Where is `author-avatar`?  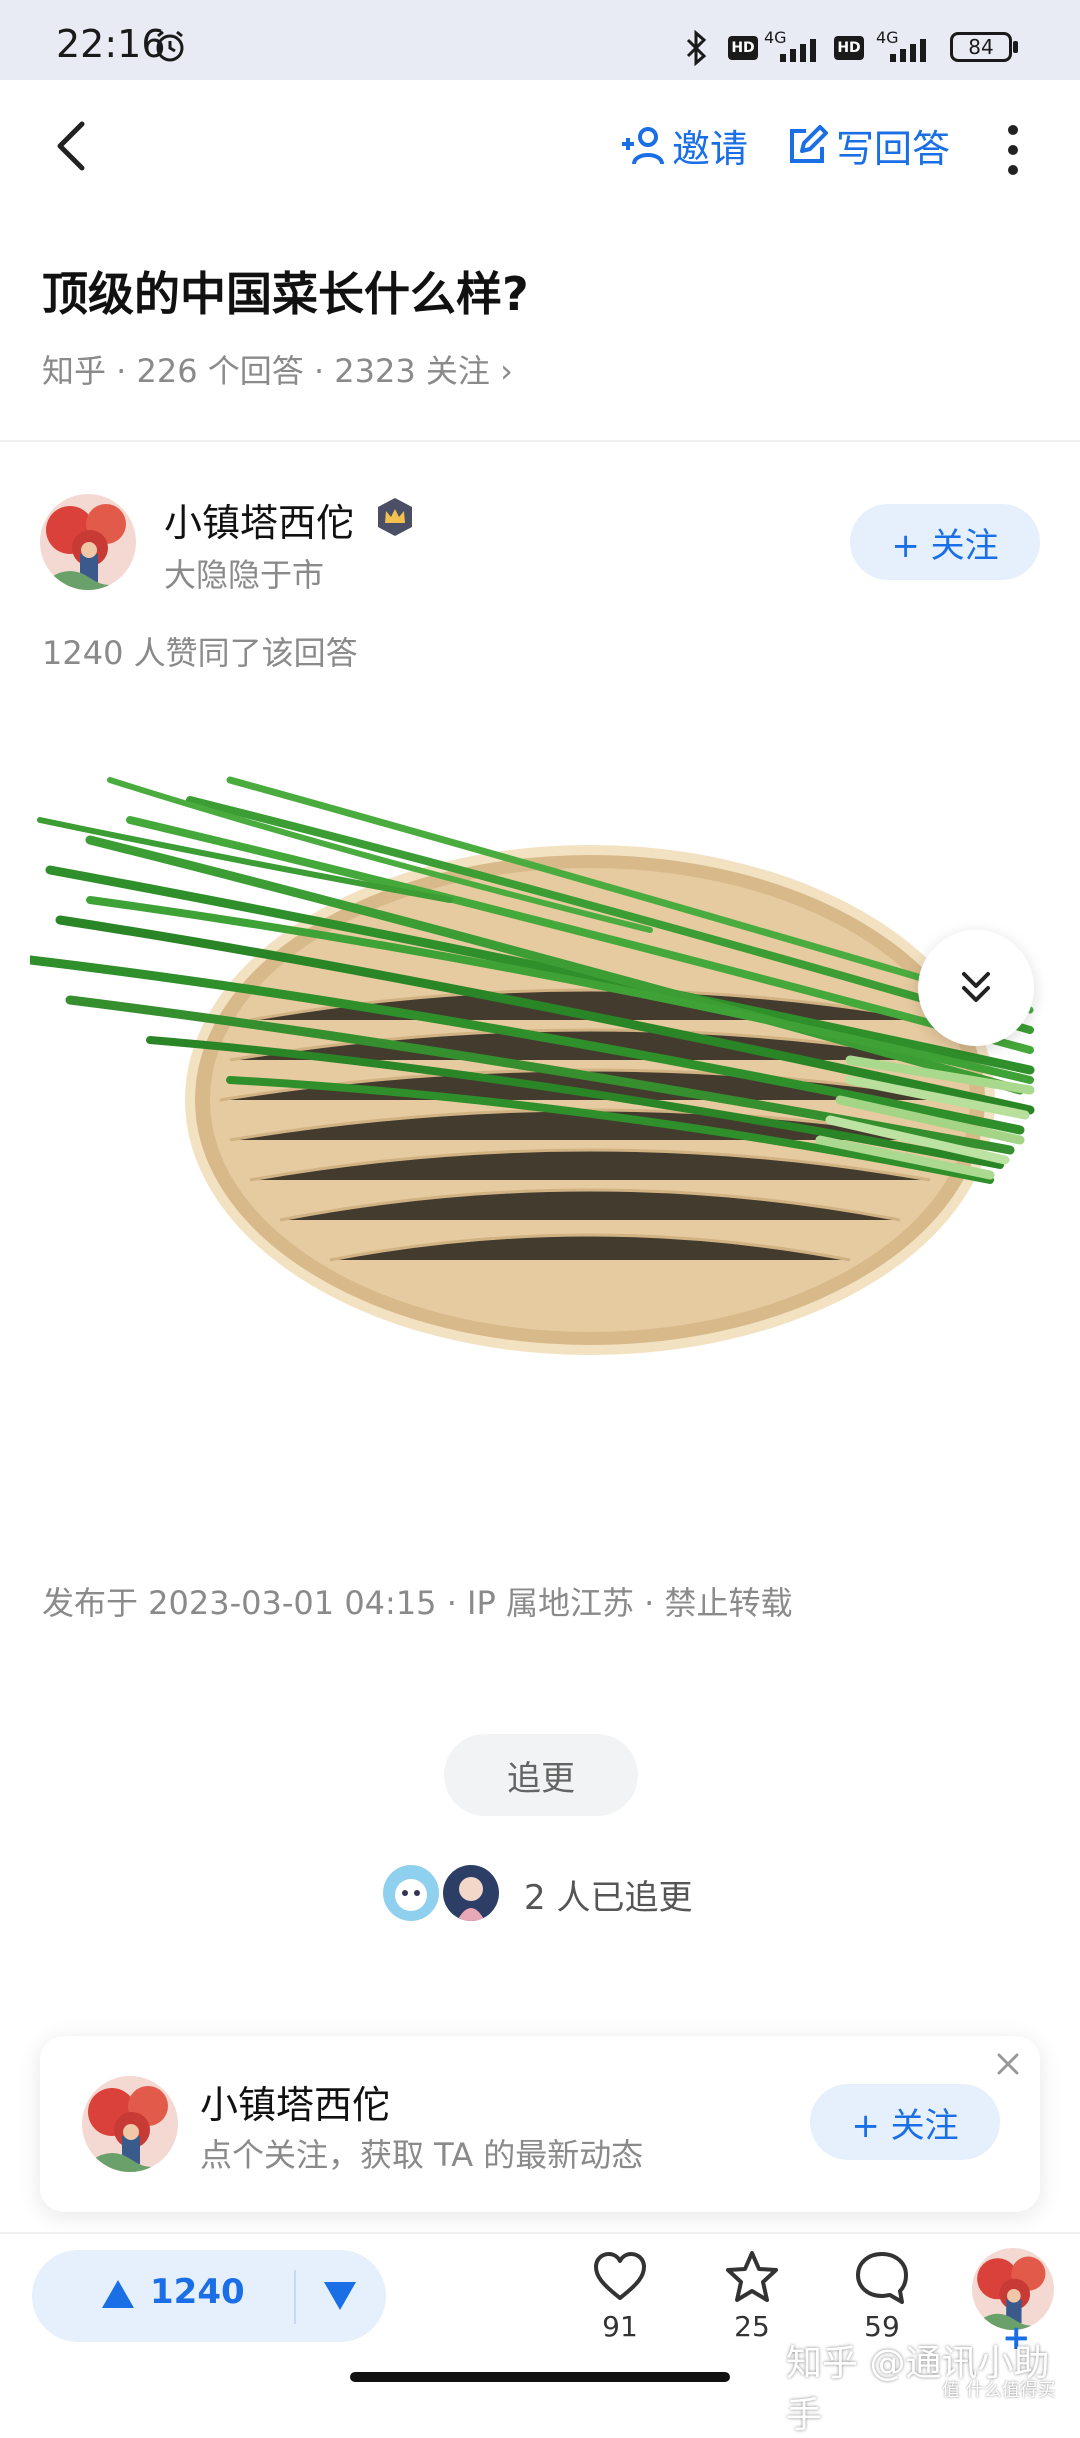 author-avatar is located at coordinates (88, 542).